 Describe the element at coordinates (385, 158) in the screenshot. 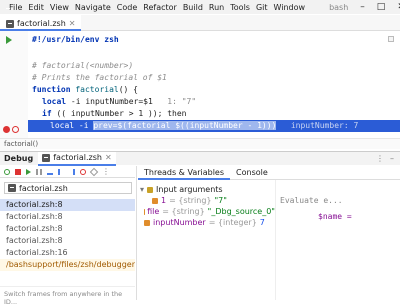

I see `debug-window-actions: ⋮ –` at that location.